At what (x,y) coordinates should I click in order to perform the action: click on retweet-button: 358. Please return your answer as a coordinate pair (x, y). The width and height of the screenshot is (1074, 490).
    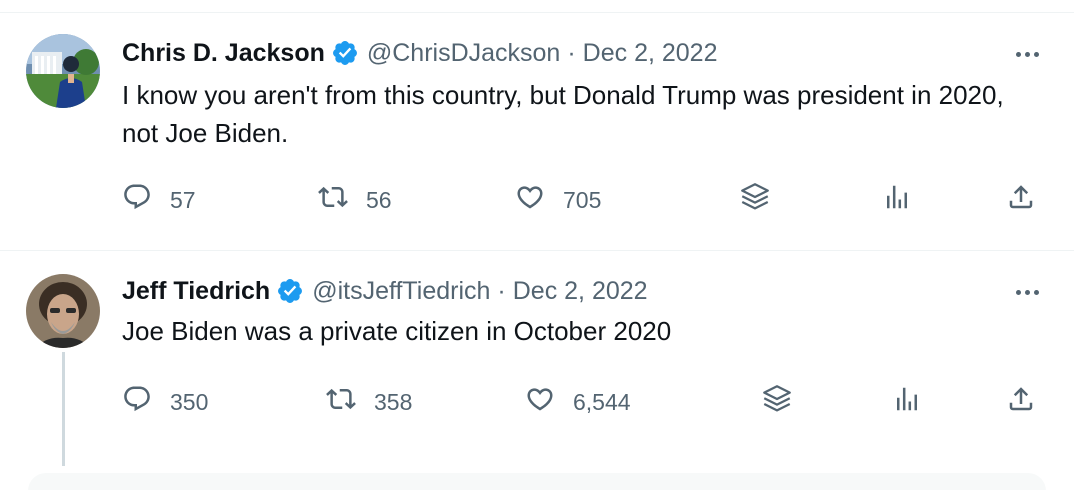
    Looking at the image, I should click on (369, 402).